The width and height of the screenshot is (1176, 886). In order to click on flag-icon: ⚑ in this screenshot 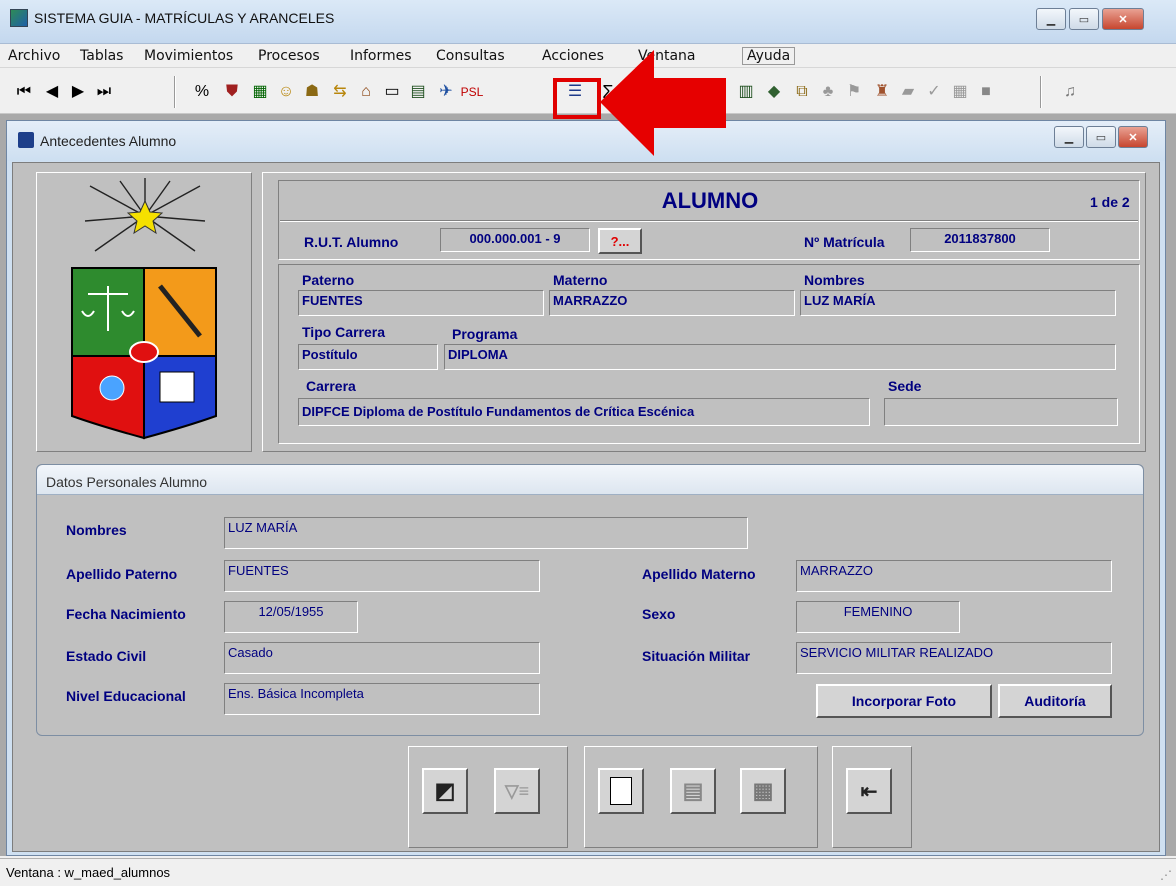, I will do `click(854, 92)`.